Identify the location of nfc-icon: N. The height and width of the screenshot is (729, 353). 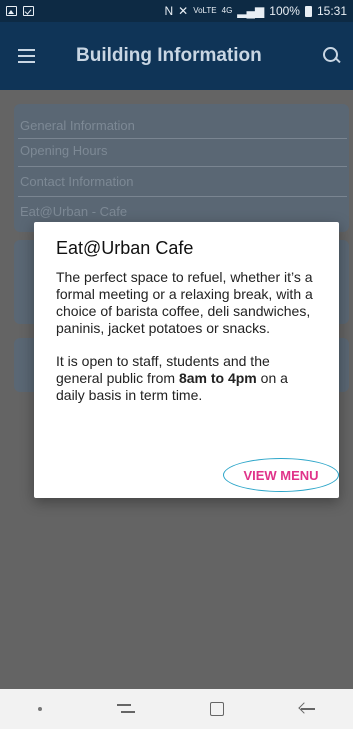
(169, 11).